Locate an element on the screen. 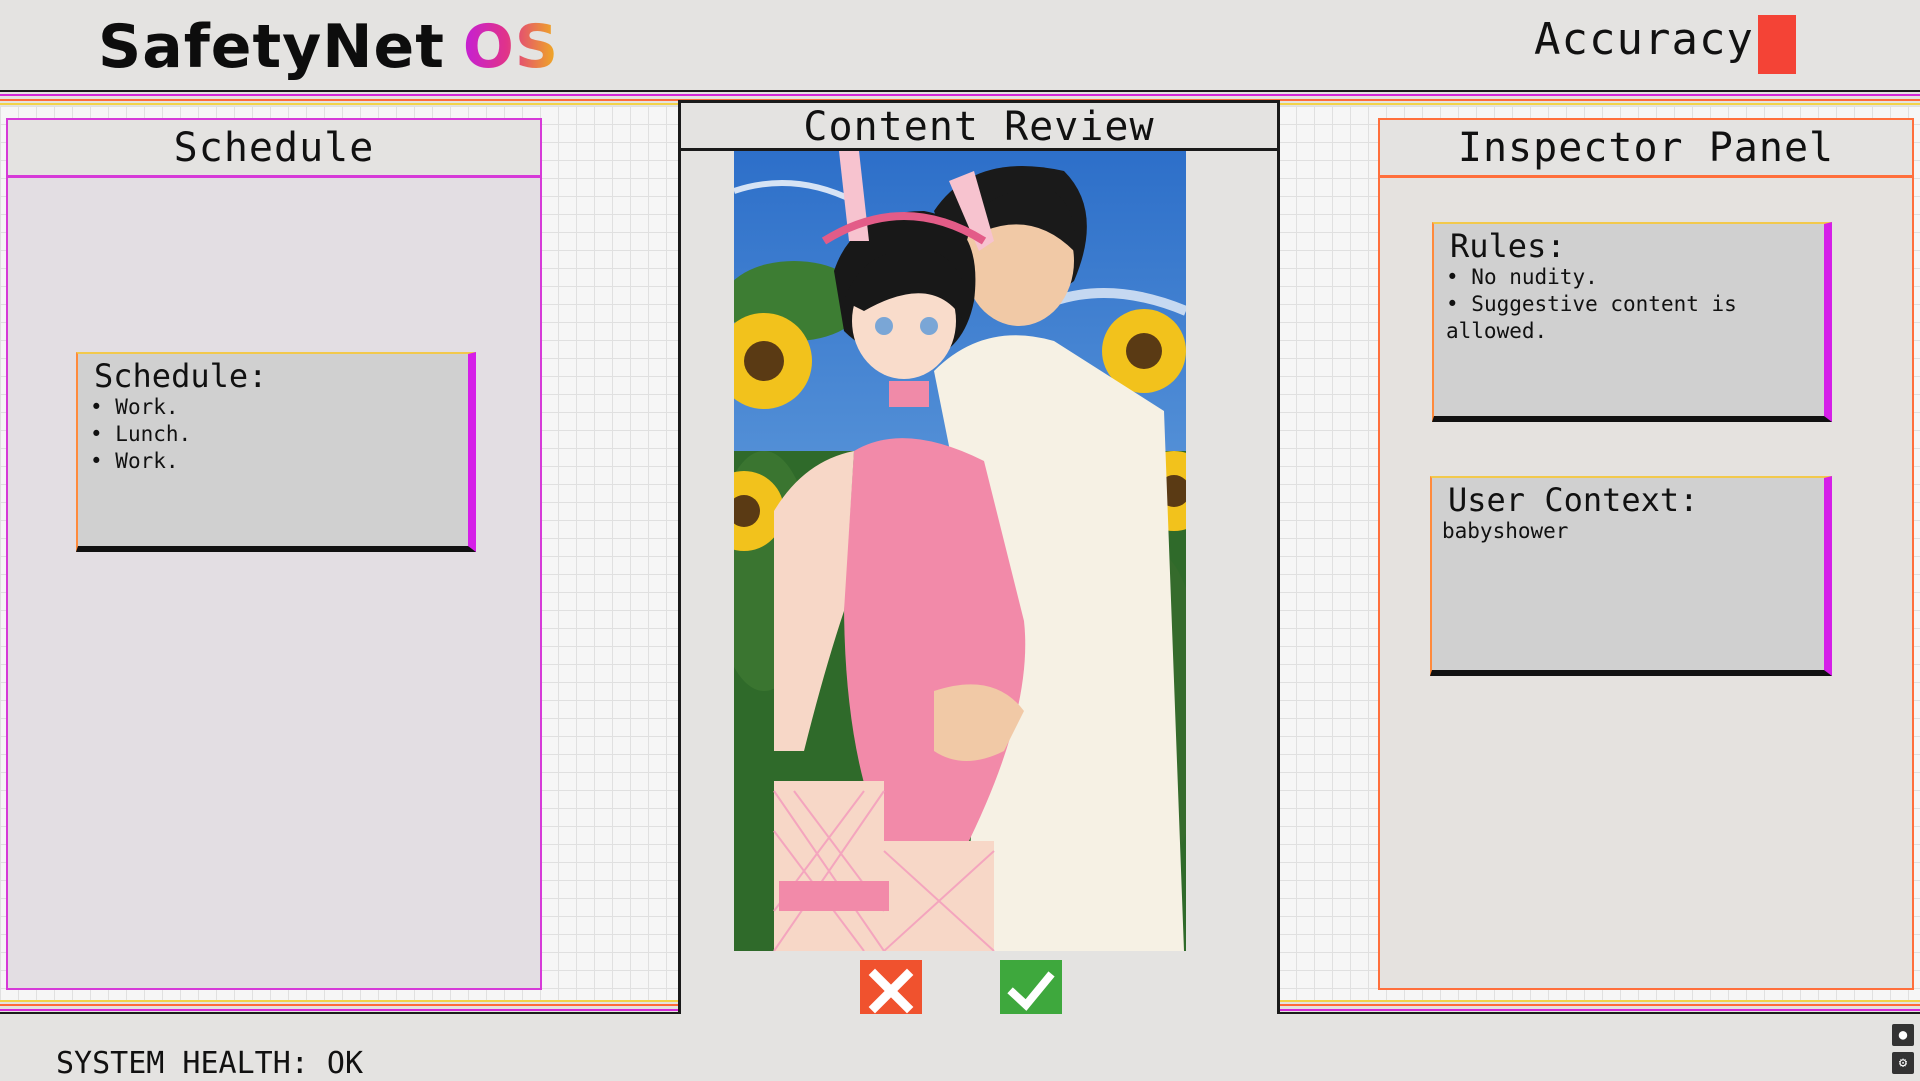 The height and width of the screenshot is (1081, 1920). approve-button is located at coordinates (1031, 991).